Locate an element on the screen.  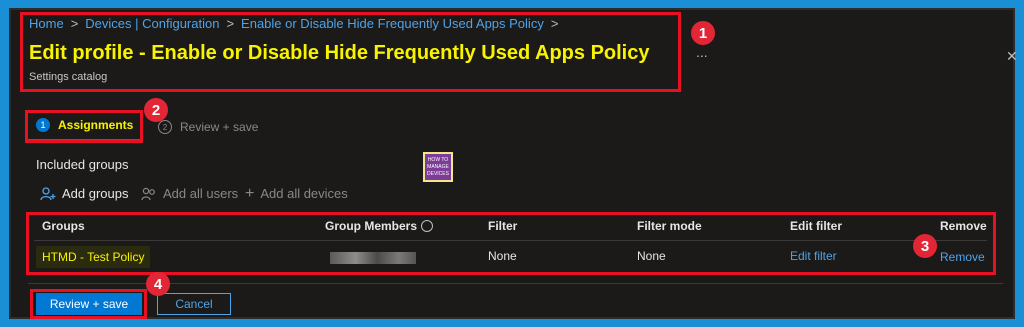
logo-line-3: DEVICES is located at coordinates (438, 173).